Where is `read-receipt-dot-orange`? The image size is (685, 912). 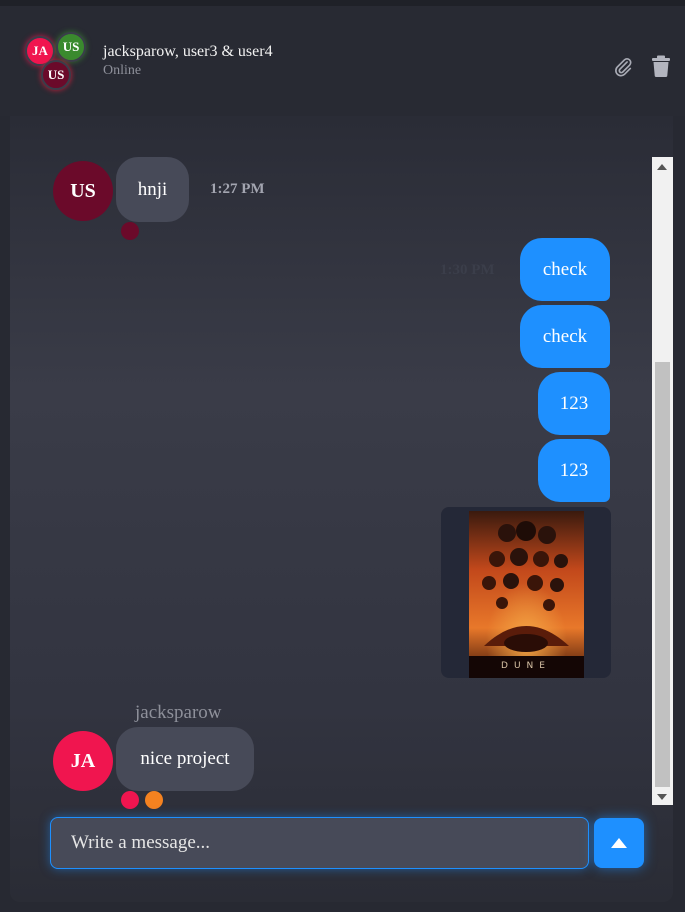
read-receipt-dot-orange is located at coordinates (154, 800).